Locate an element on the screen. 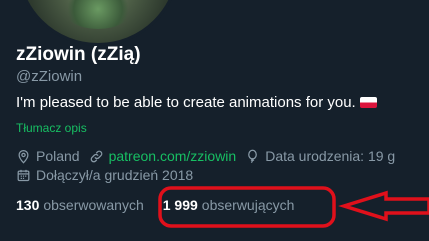 The height and width of the screenshot is (241, 429). joined-row: Dołączył/a grudzień 2018 is located at coordinates (109, 175).